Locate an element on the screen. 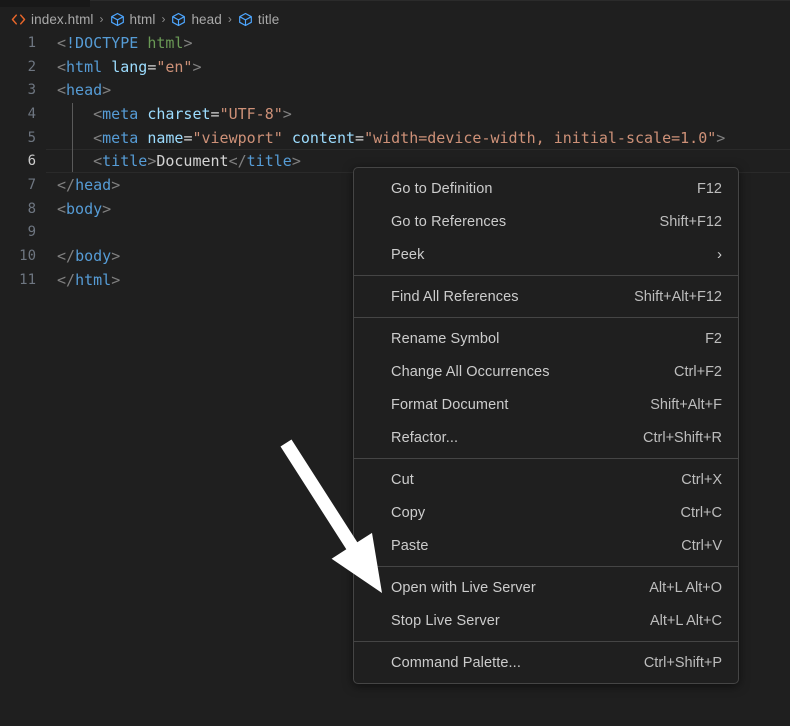  code-text: <html lang="en"> is located at coordinates (129, 66).